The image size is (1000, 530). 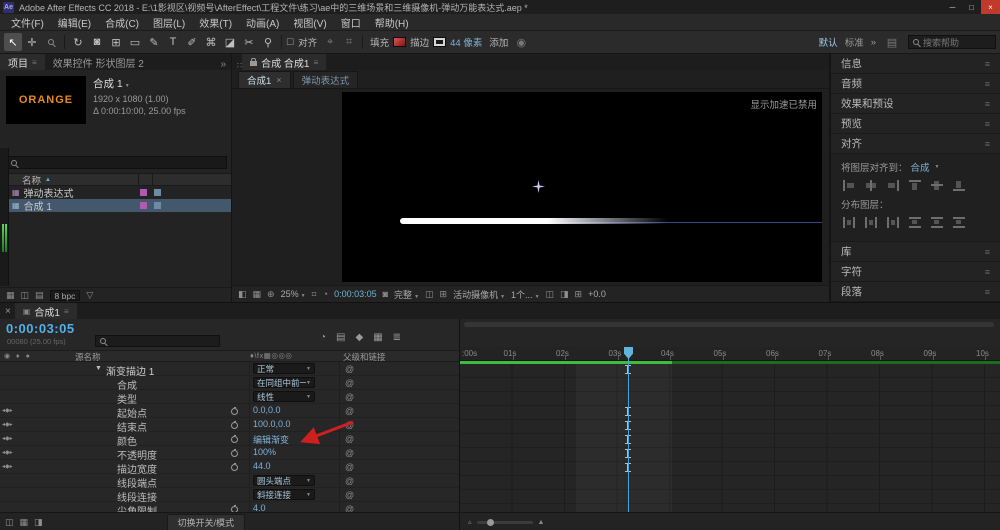 What do you see at coordinates (257, 294) in the screenshot?
I see `main-viewer-icon: ▦` at bounding box center [257, 294].